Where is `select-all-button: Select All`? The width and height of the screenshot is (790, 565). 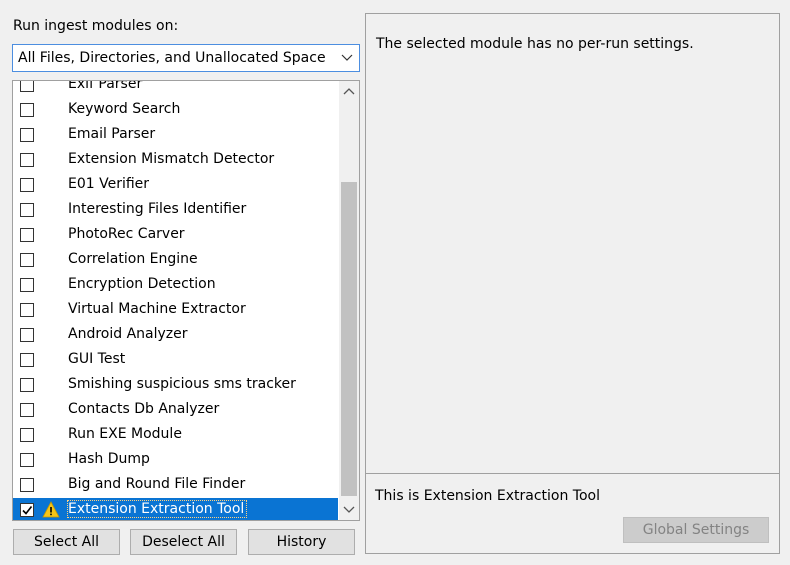
select-all-button: Select All is located at coordinates (66, 542).